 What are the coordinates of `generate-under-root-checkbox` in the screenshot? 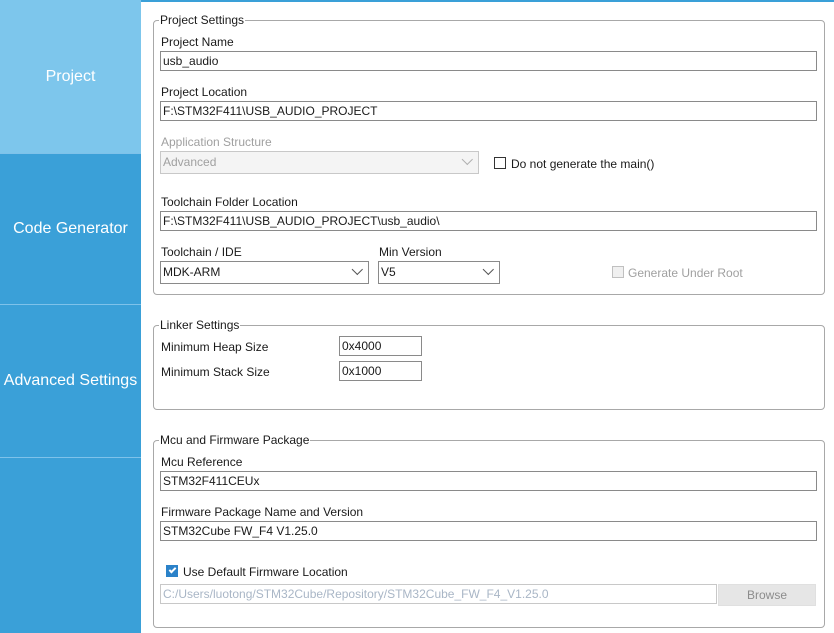 It's located at (618, 272).